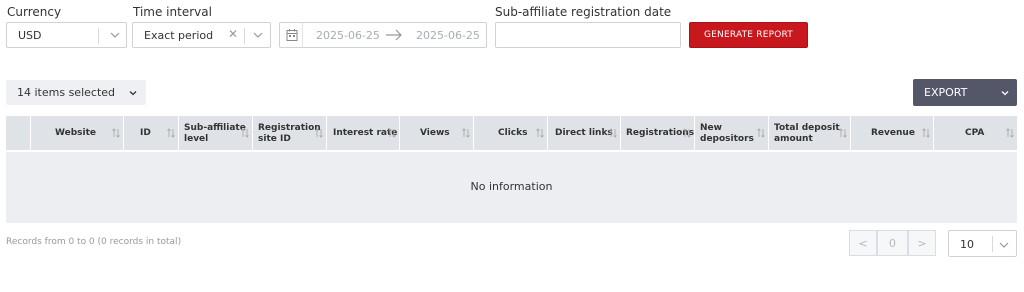 Image resolution: width=1024 pixels, height=292 pixels. What do you see at coordinates (292, 35) in the screenshot?
I see `calendar-icon` at bounding box center [292, 35].